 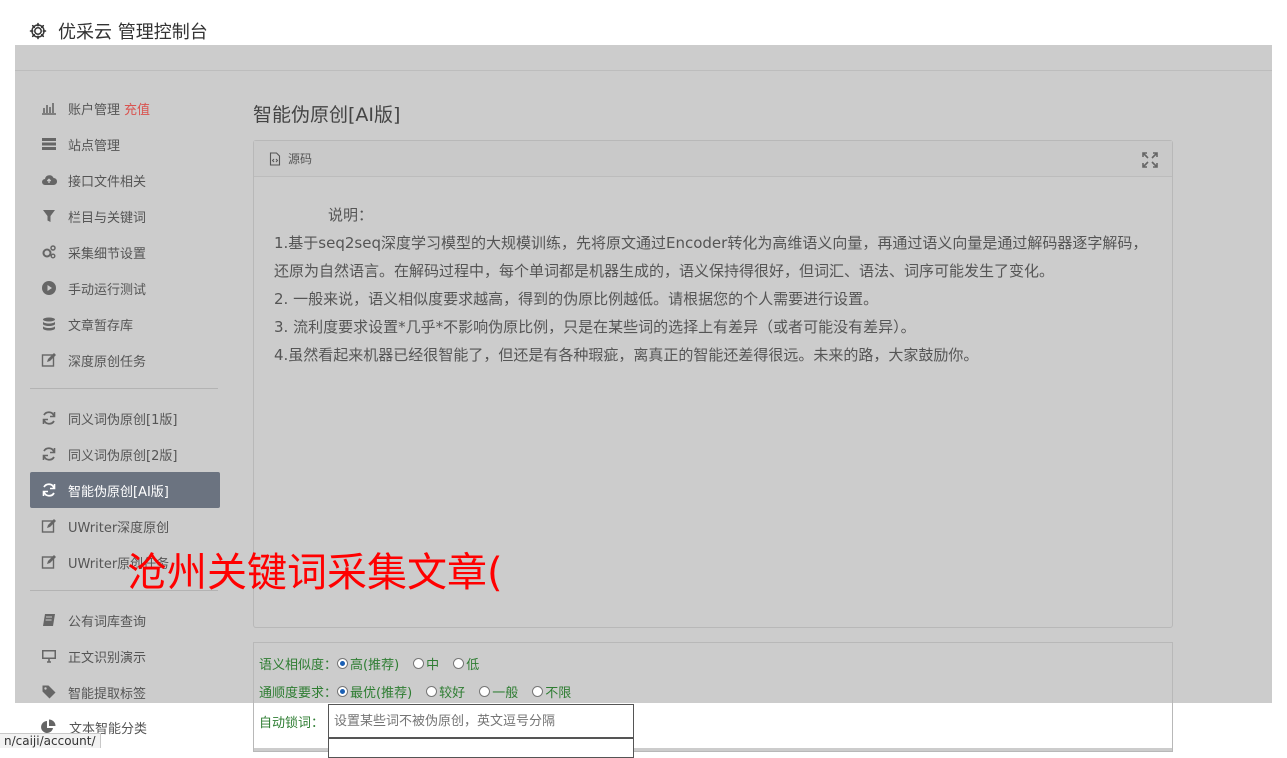 I want to click on bar-chart-icon, so click(x=49, y=108).